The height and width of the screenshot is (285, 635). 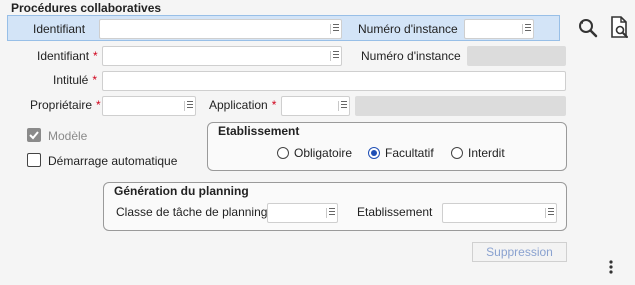 What do you see at coordinates (149, 106) in the screenshot?
I see `proprietaire-input` at bounding box center [149, 106].